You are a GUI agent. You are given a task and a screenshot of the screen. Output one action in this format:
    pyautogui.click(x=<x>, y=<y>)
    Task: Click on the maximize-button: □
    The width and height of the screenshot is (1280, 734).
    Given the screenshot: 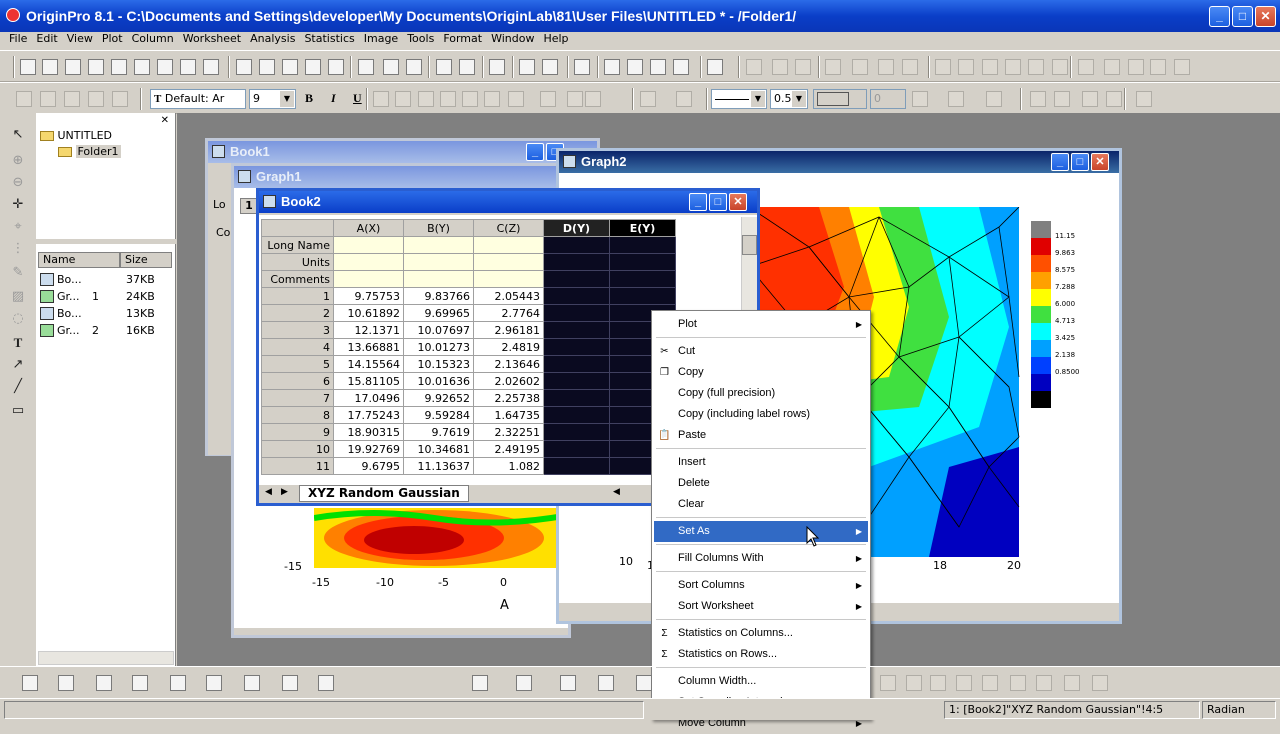 What is the action you would take?
    pyautogui.click(x=1242, y=16)
    